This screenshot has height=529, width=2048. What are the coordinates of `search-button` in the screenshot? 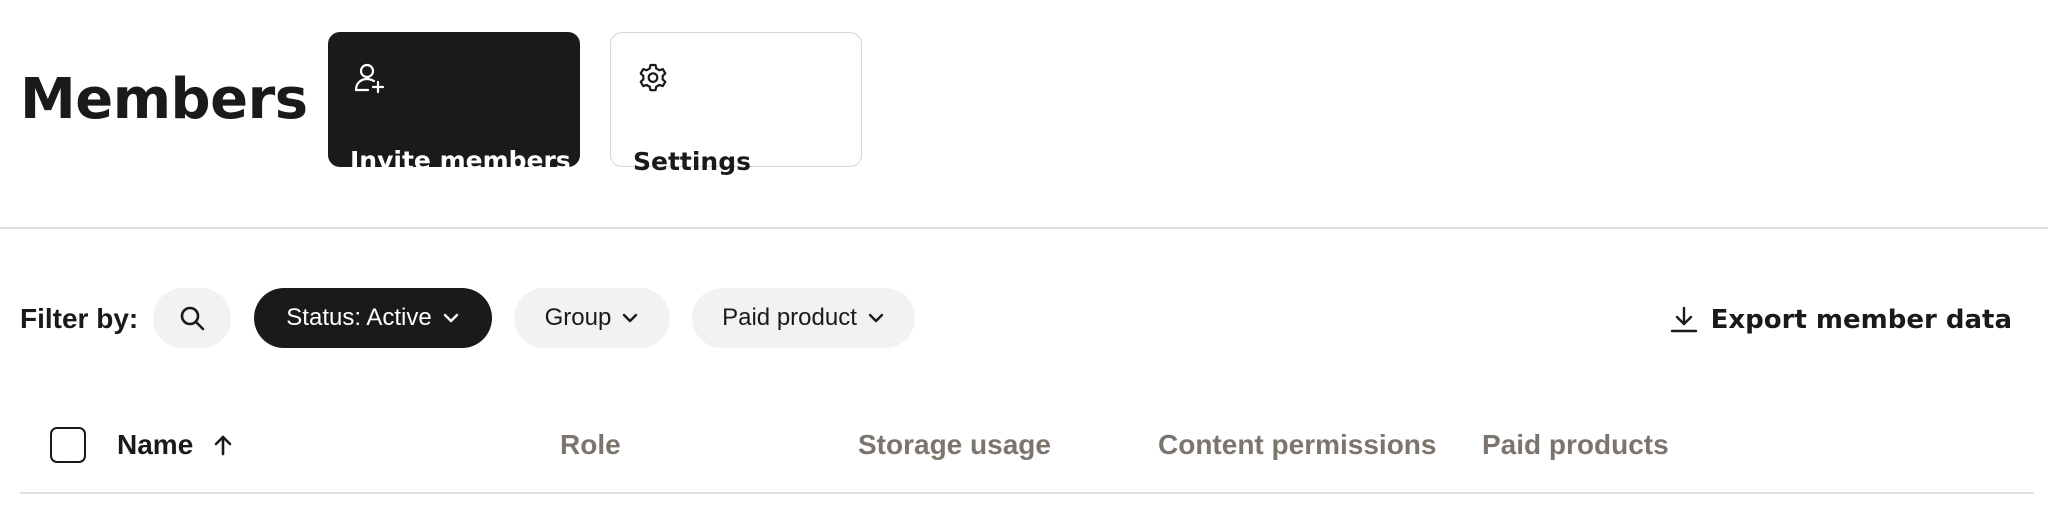 It's located at (192, 318).